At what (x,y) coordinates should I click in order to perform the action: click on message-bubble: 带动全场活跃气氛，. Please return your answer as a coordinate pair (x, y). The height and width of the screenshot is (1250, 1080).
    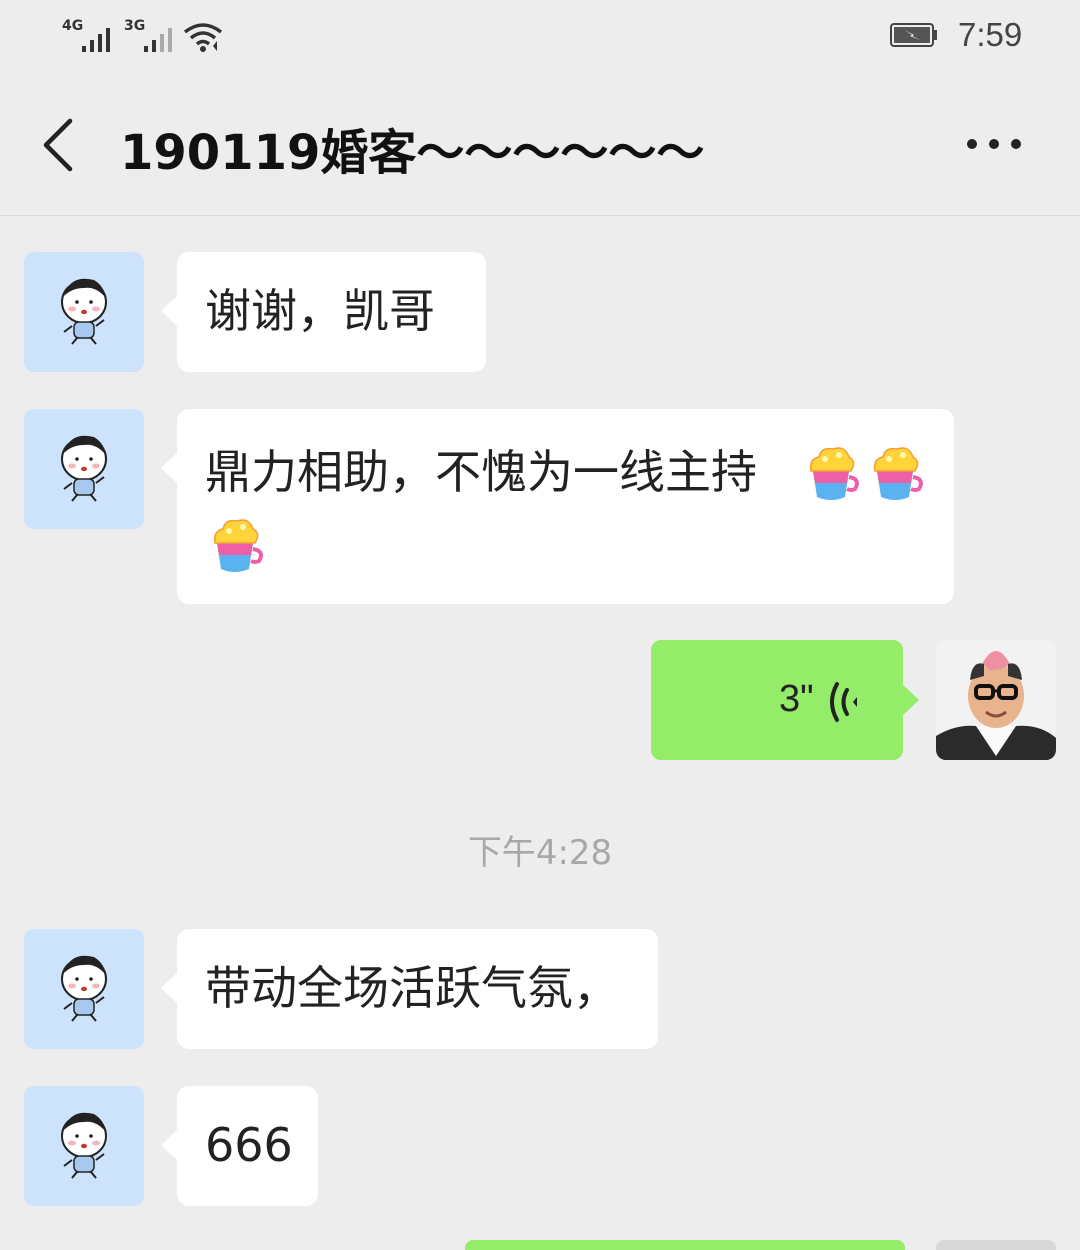
    Looking at the image, I should click on (409, 989).